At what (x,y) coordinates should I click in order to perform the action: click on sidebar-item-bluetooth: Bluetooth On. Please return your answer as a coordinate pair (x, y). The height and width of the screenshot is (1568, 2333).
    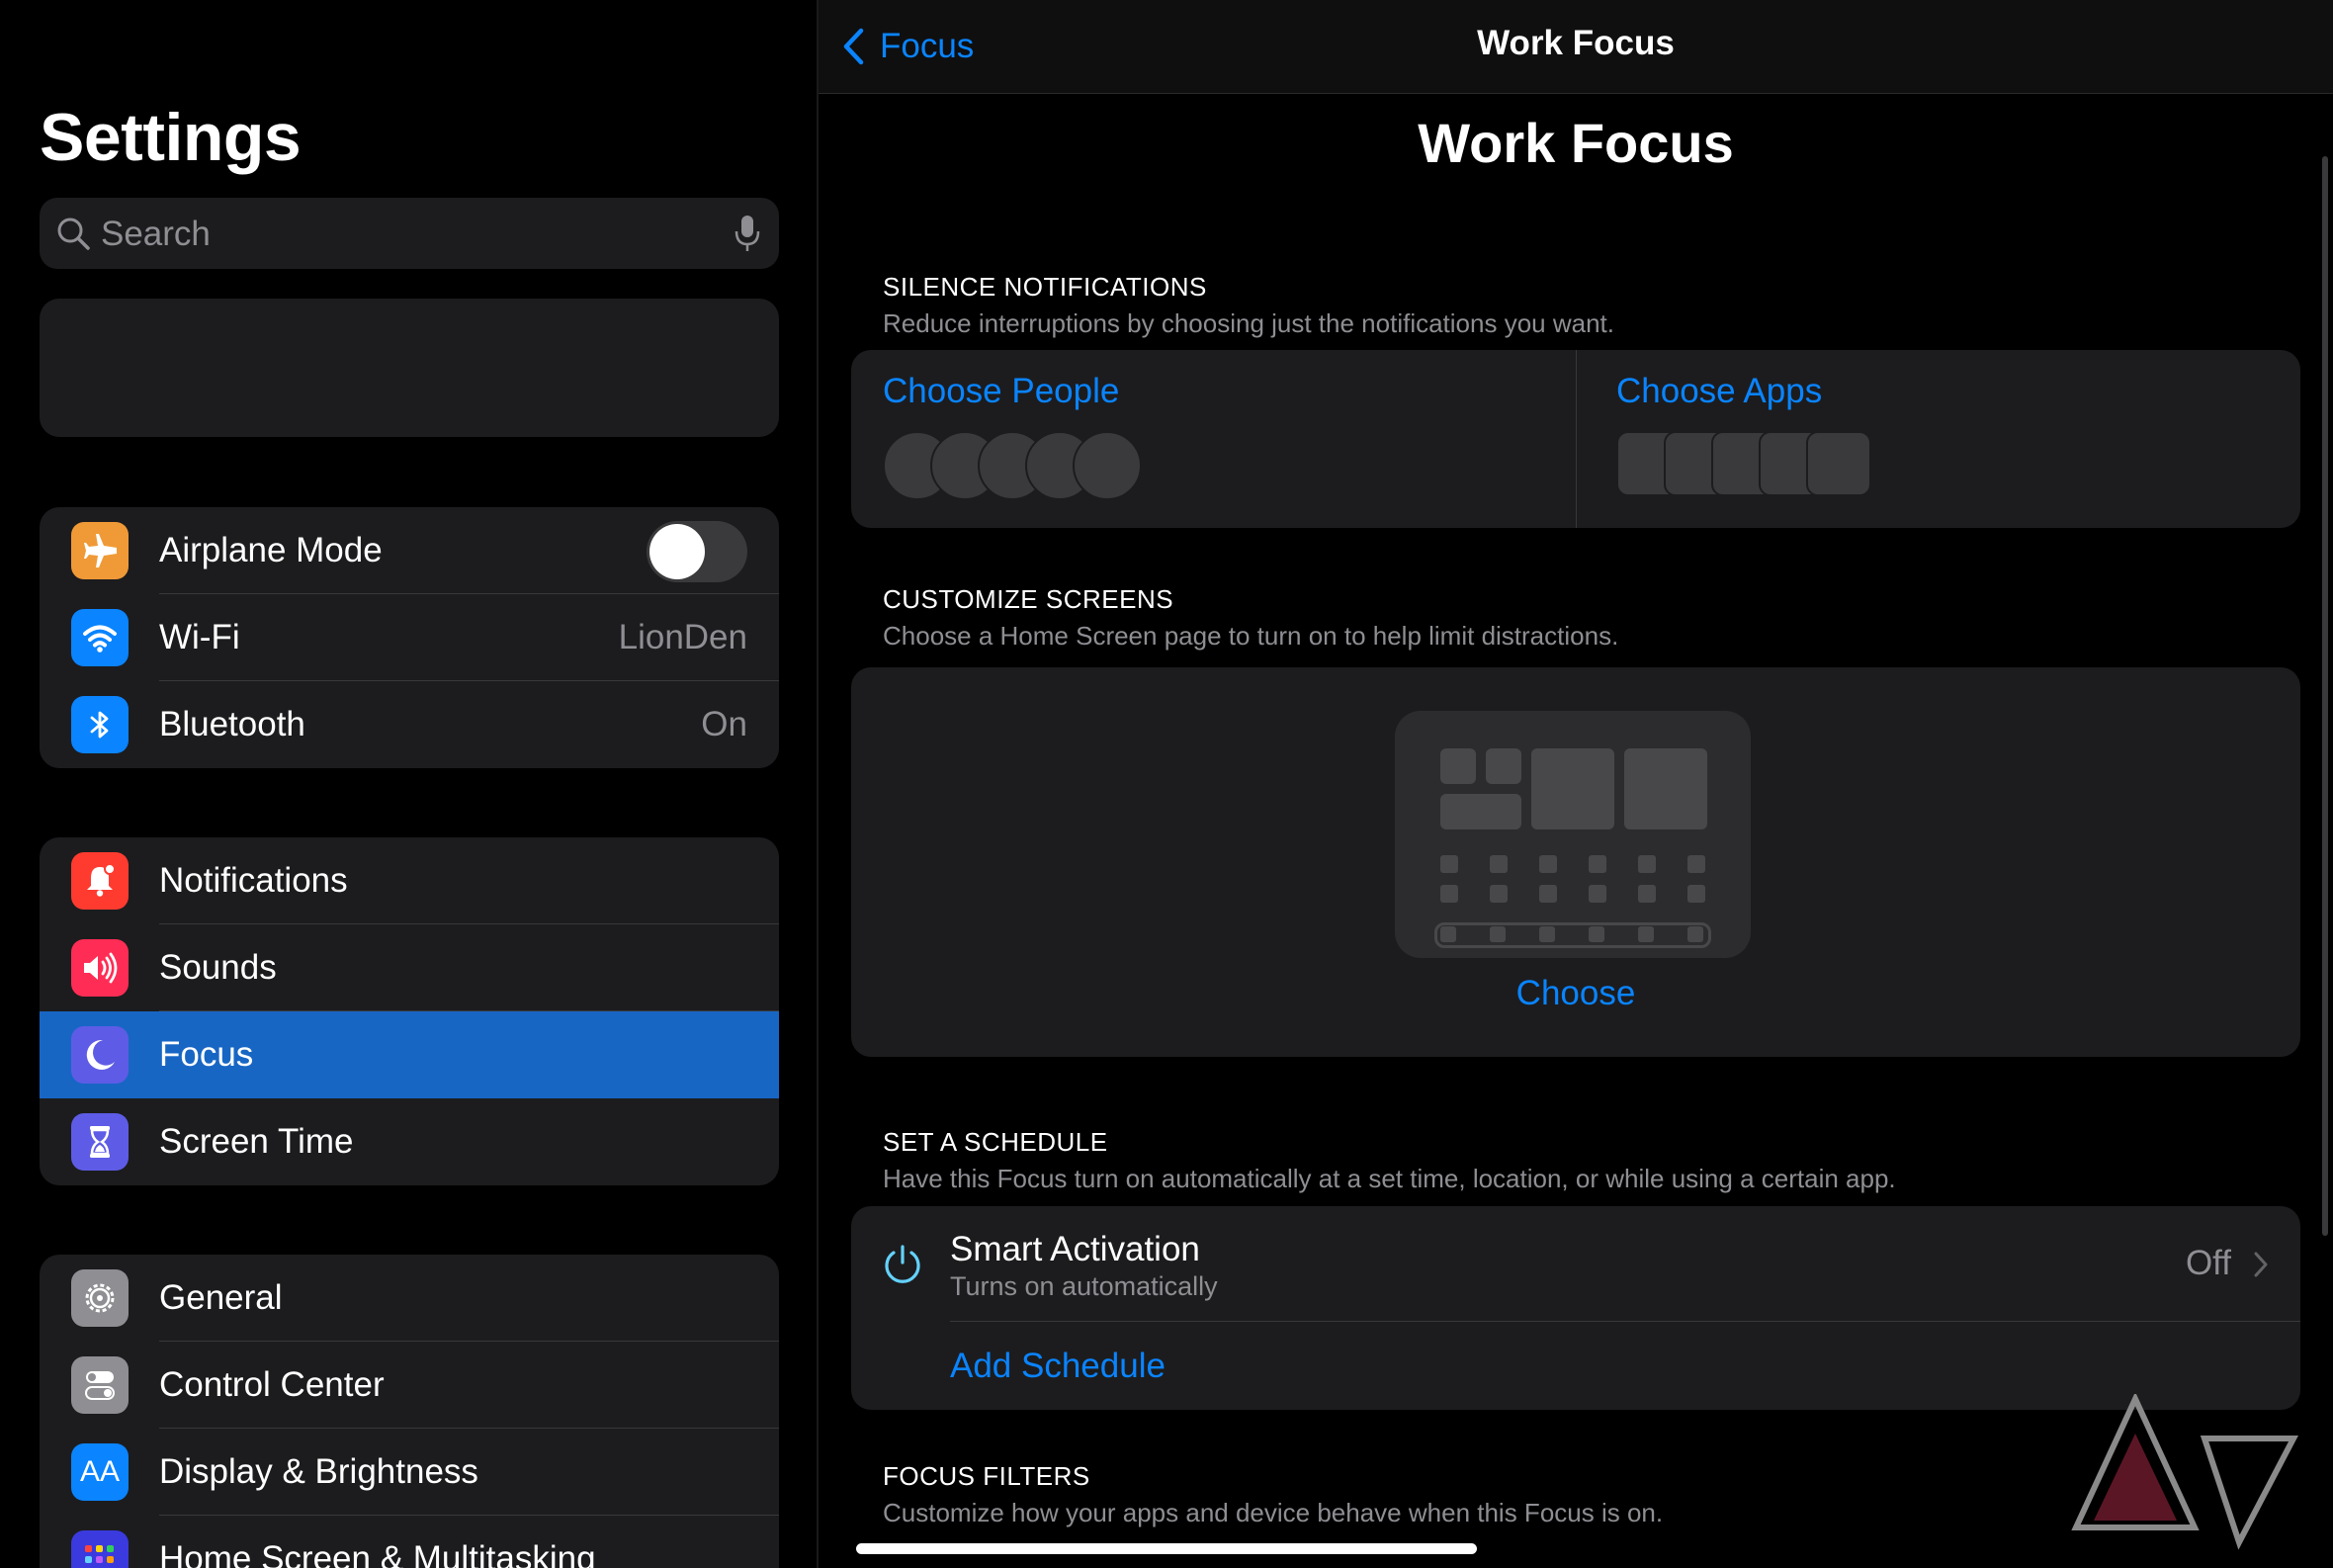
    Looking at the image, I should click on (409, 725).